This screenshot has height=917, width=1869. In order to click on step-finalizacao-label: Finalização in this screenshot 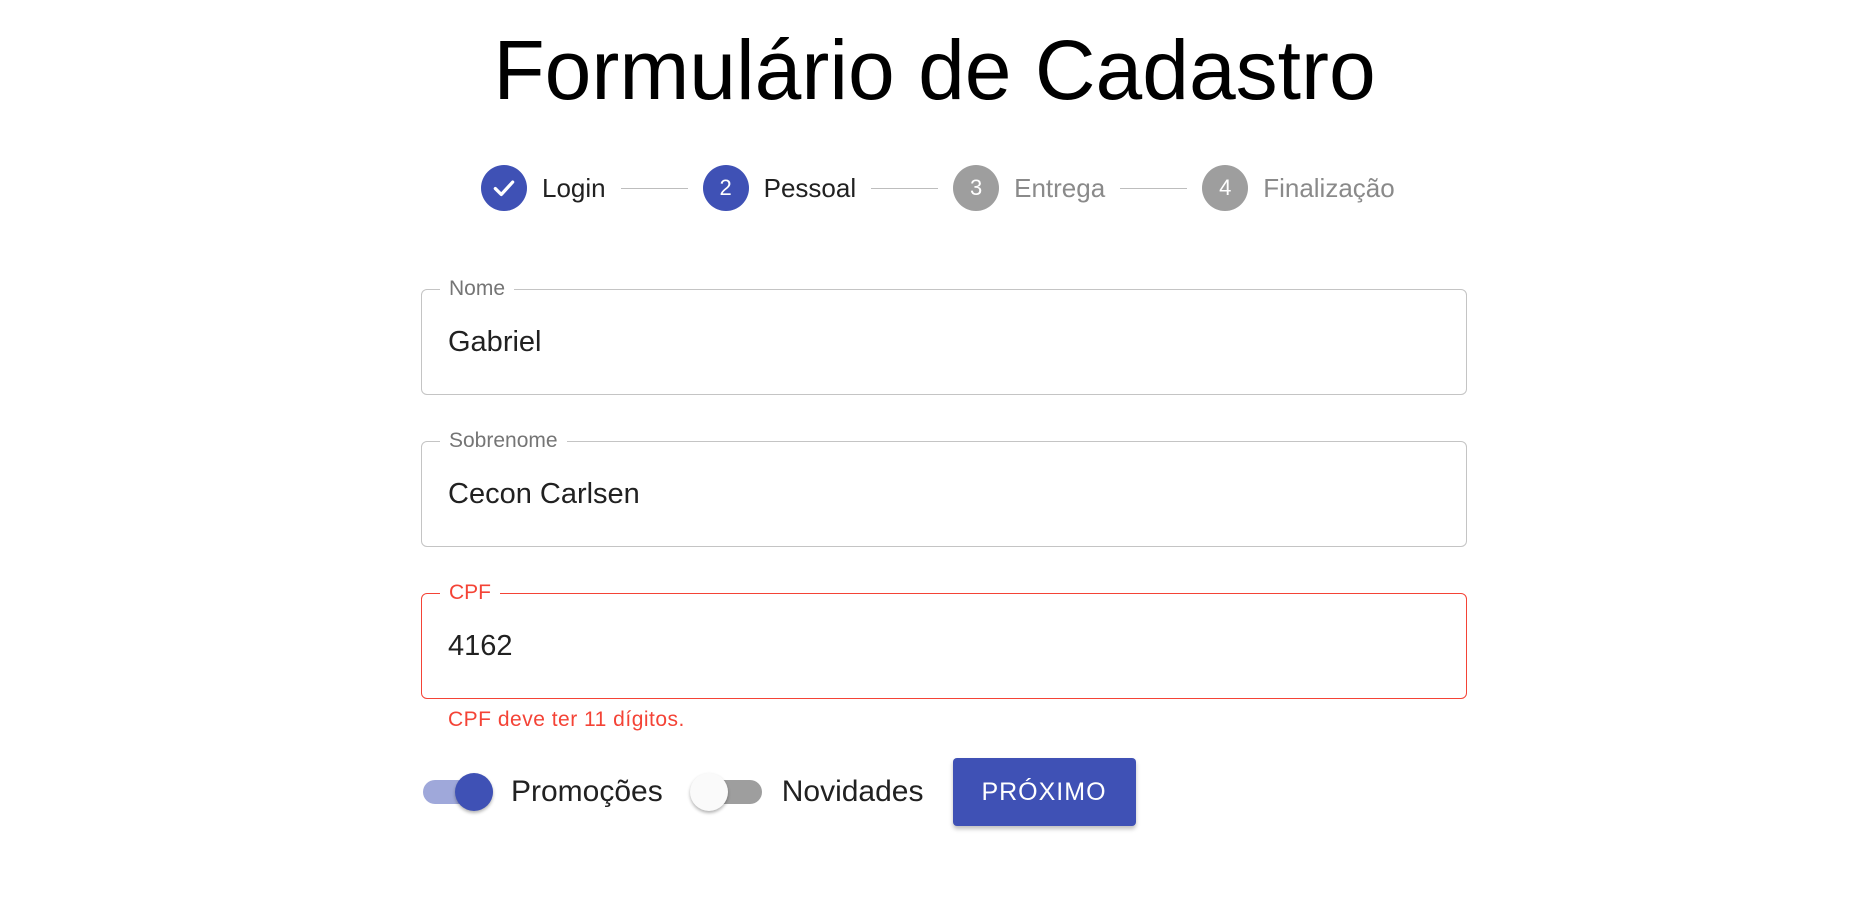, I will do `click(1329, 187)`.